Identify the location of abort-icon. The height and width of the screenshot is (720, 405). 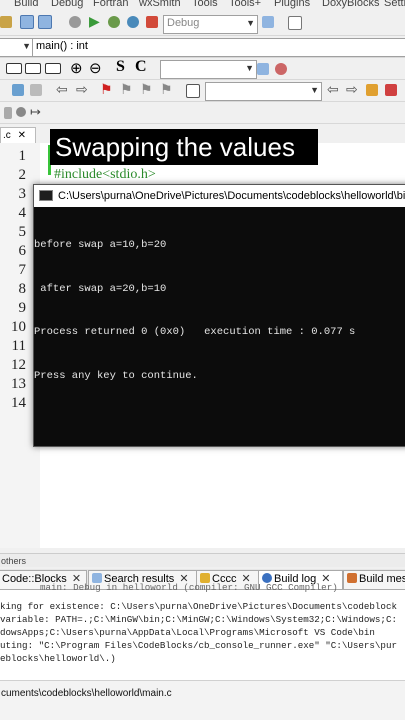
(152, 22).